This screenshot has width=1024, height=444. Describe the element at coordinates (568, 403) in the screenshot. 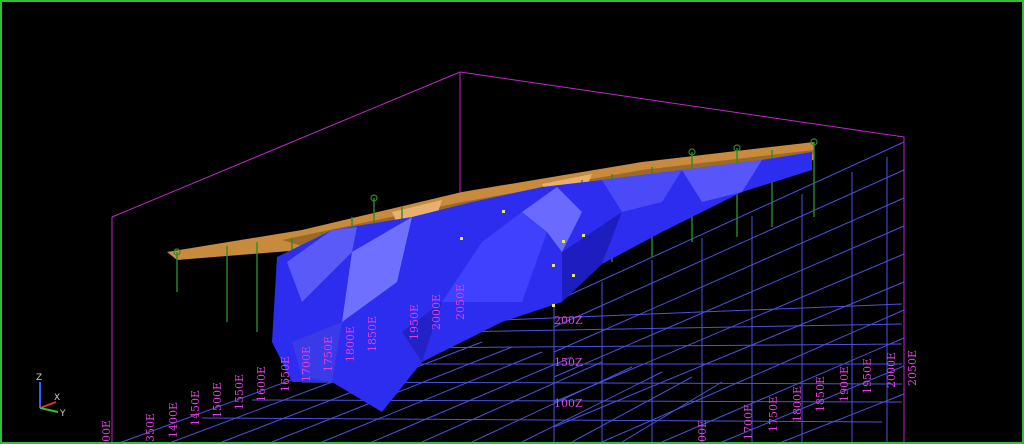

I see `grid-label: 100Z` at that location.